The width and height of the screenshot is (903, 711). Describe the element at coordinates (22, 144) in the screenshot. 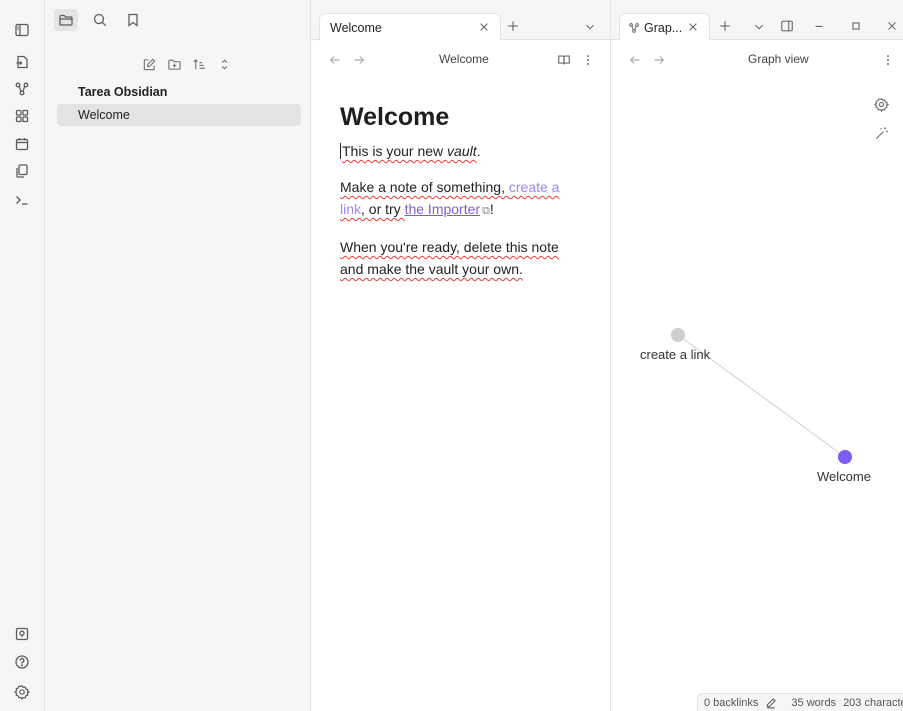

I see `calendar-icon` at that location.